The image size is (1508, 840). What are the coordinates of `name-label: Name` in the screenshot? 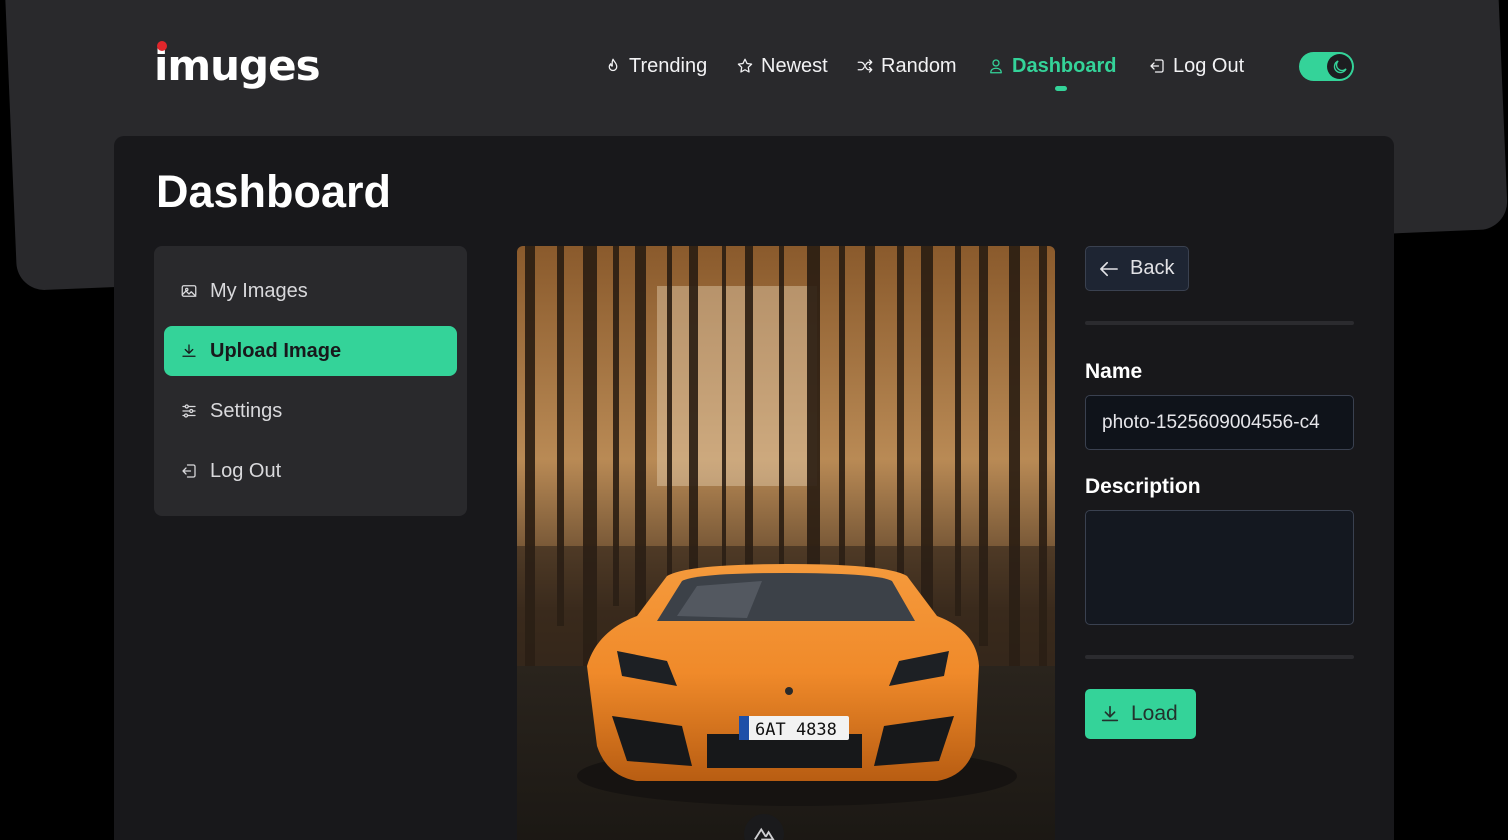 It's located at (1114, 371).